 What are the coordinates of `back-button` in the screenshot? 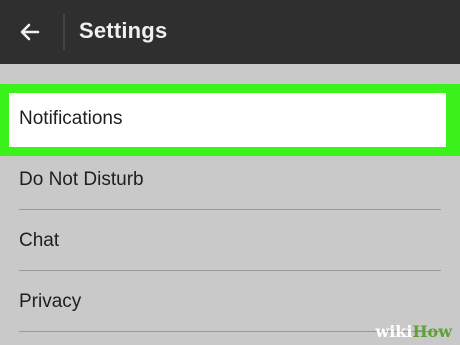 It's located at (30, 32).